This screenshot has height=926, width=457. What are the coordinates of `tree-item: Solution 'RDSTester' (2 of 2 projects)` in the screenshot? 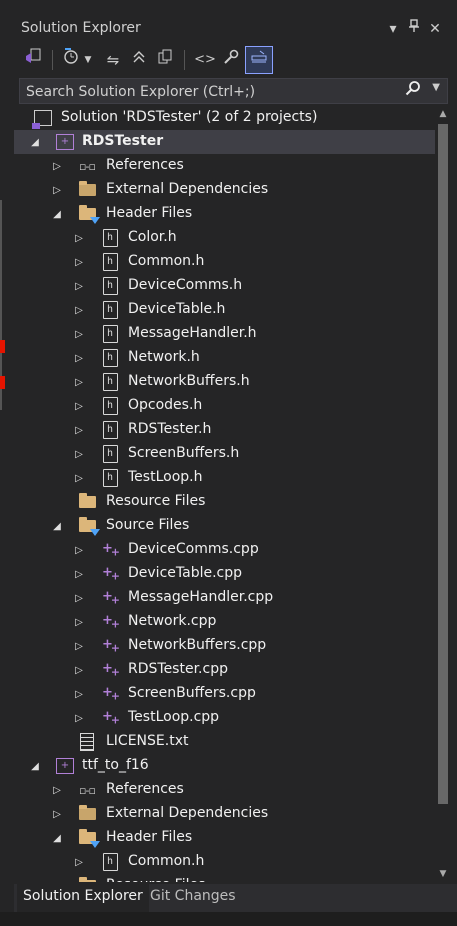 It's located at (224, 118).